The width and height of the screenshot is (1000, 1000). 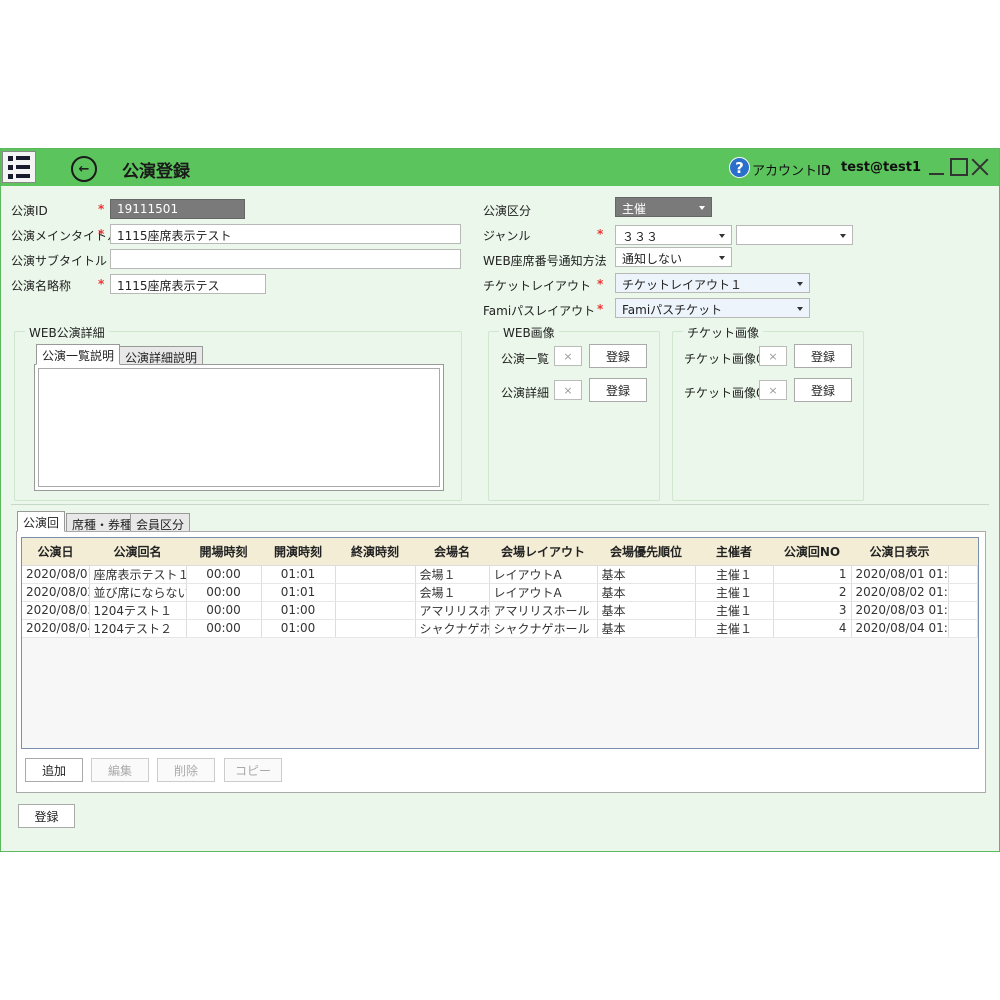 What do you see at coordinates (537, 286) in the screenshot?
I see `ticket-layout-label: チケットレイアウト` at bounding box center [537, 286].